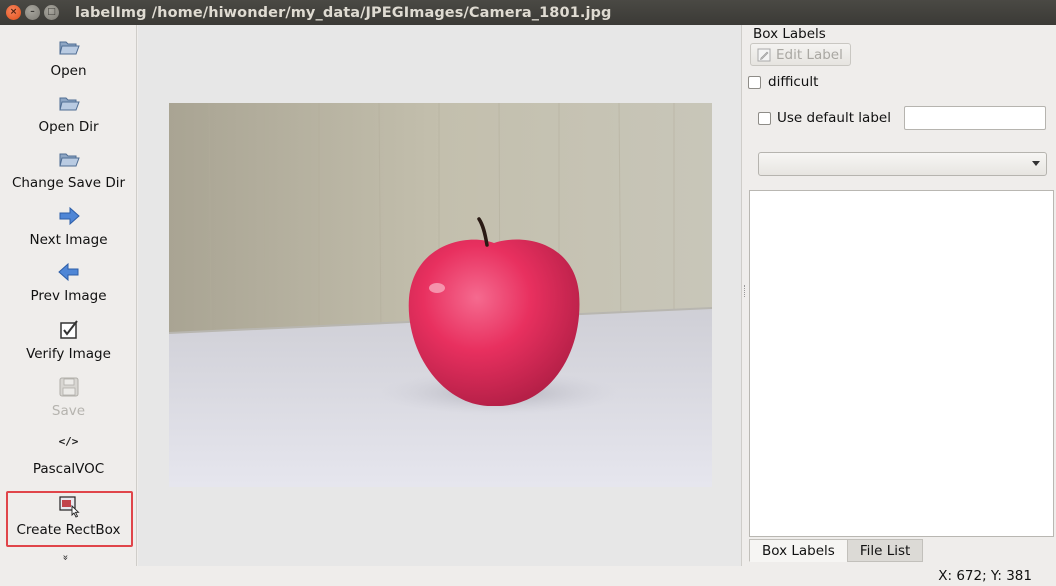  Describe the element at coordinates (68, 113) in the screenshot. I see `open-dir-button: Open Dir` at that location.